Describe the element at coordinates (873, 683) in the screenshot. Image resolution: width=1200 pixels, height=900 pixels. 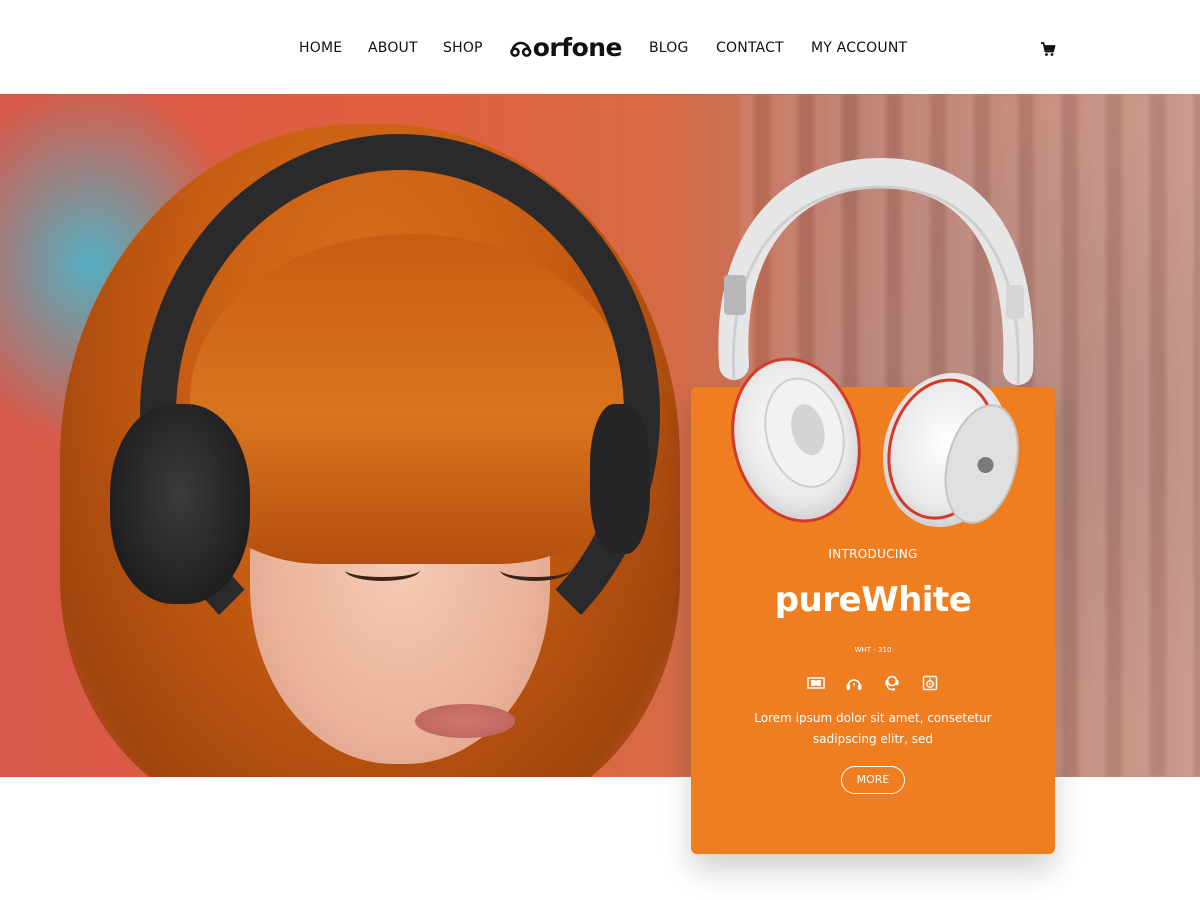
I see `product-features` at that location.